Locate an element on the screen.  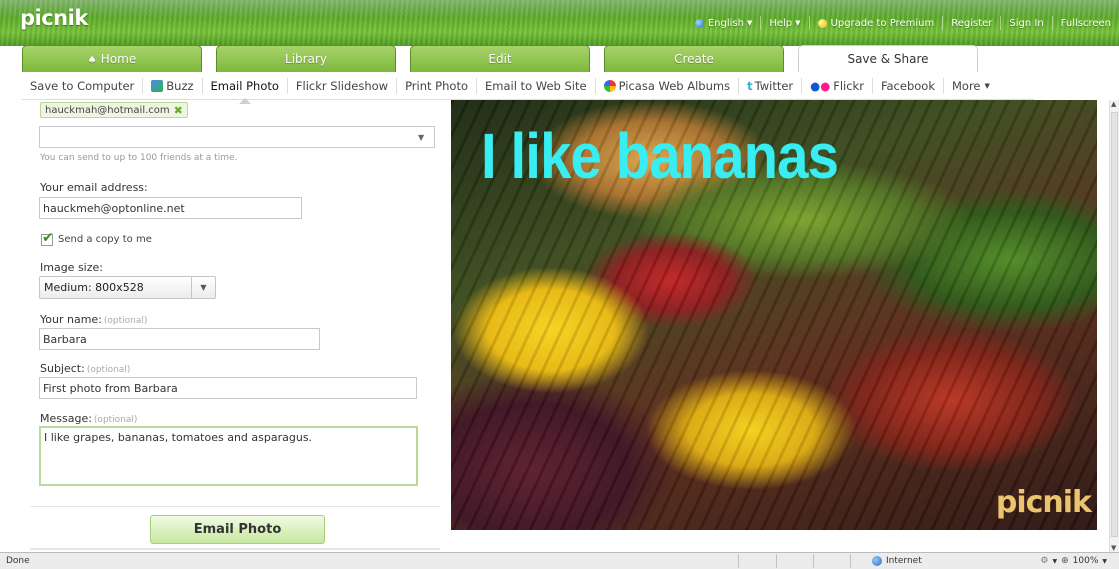
email-photo-button: Email Photo is located at coordinates (237, 529).